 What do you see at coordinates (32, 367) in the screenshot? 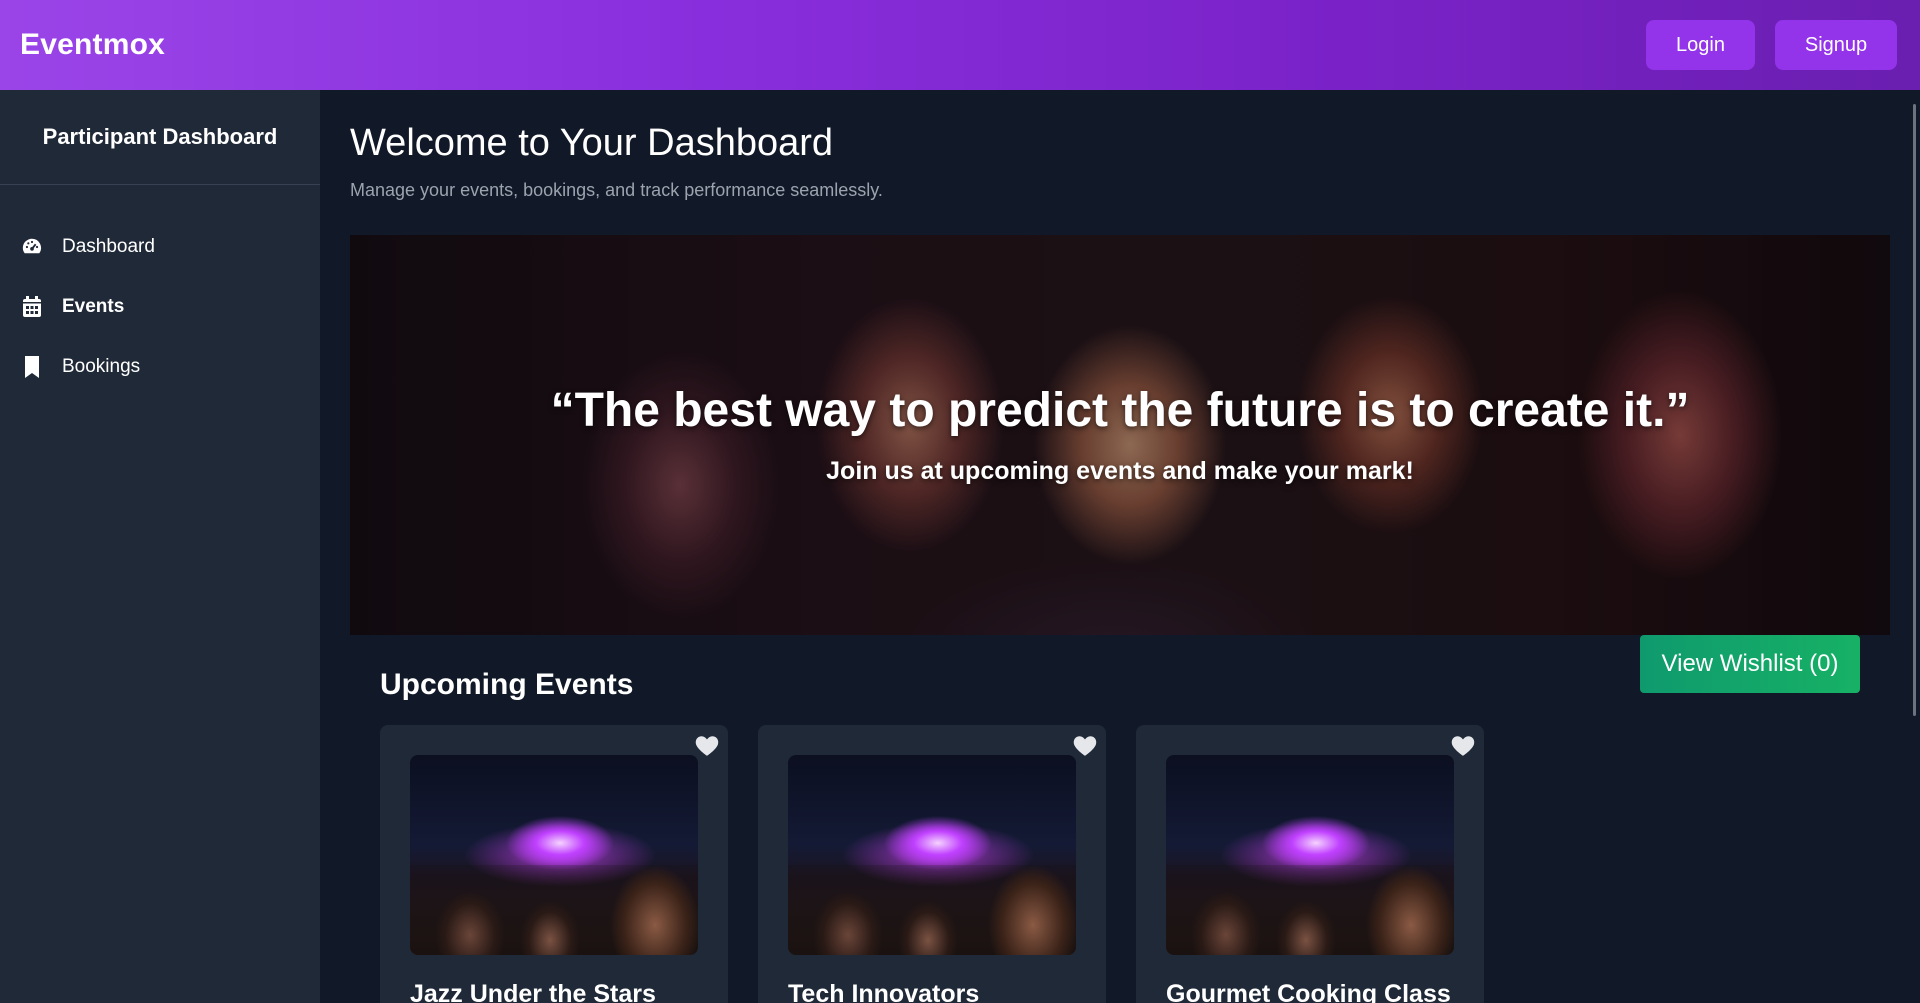
I see `bookmark-icon` at bounding box center [32, 367].